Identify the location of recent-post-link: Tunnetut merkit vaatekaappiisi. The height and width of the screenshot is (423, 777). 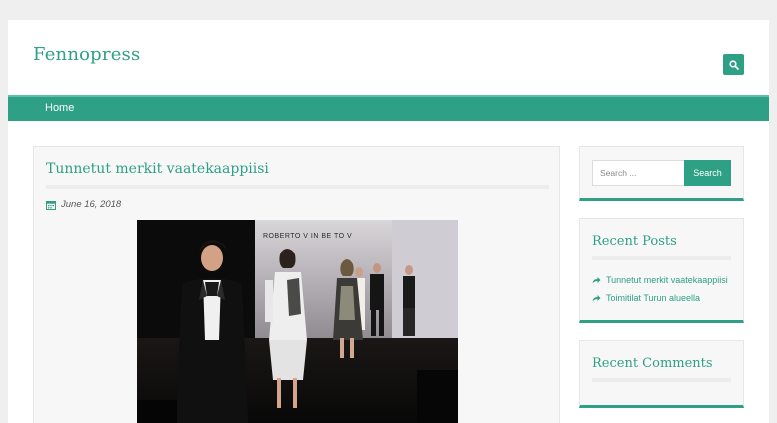
(660, 280).